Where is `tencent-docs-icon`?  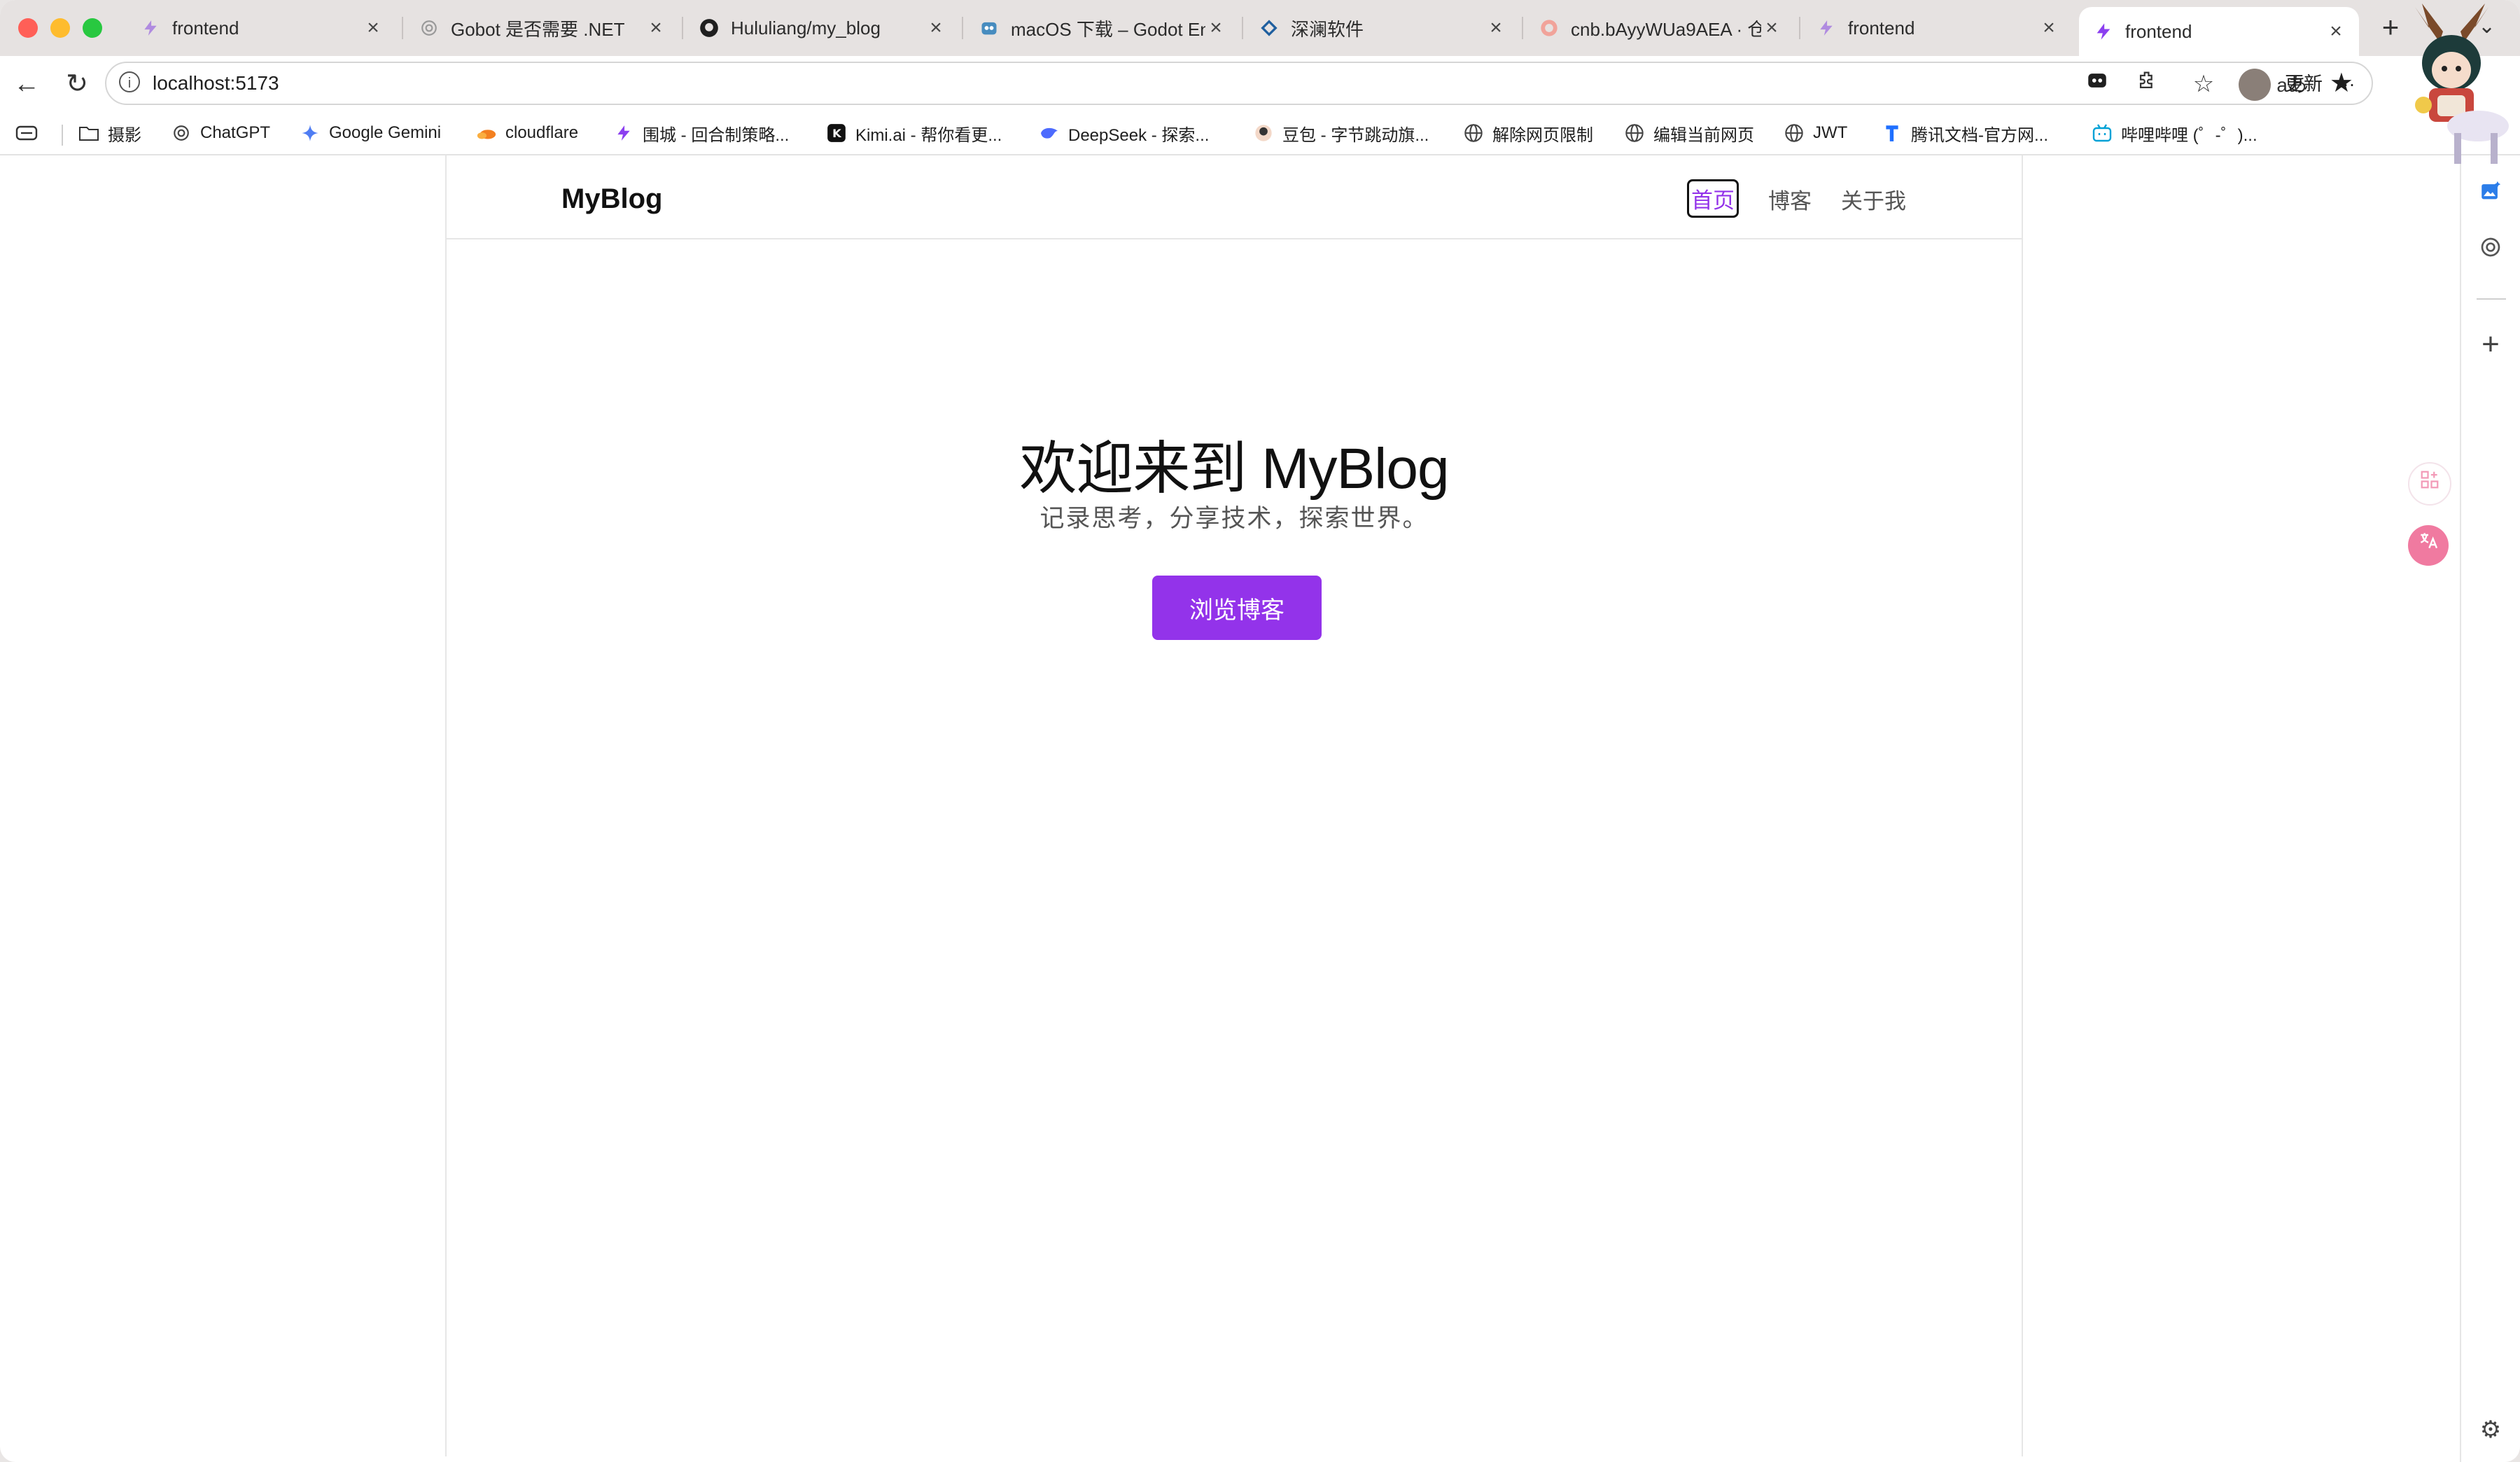
tencent-docs-icon is located at coordinates (1892, 133).